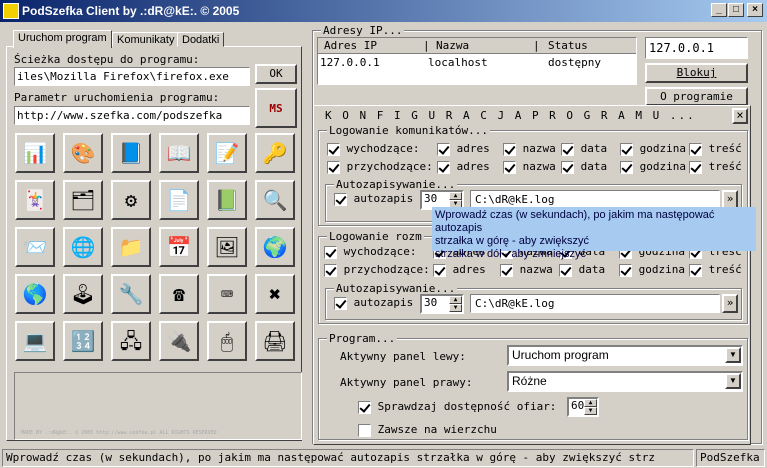  Describe the element at coordinates (452, 45) in the screenshot. I see `col-name: Nazwa` at that location.